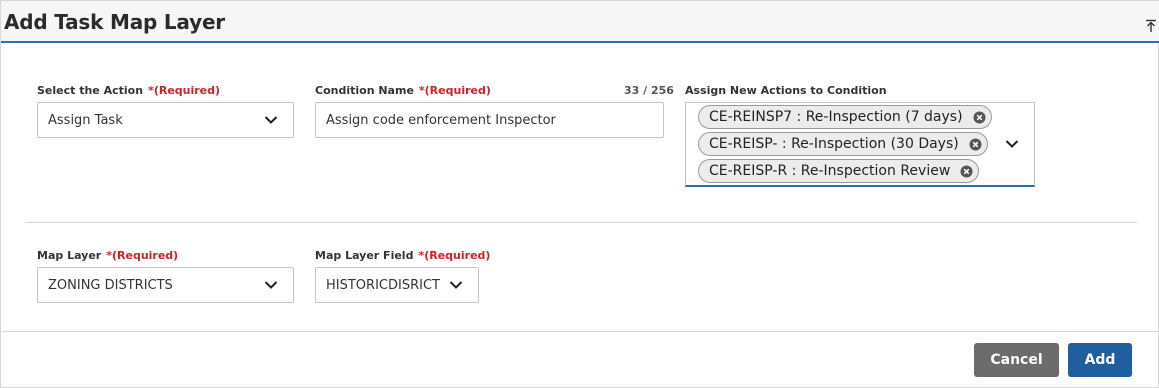 The width and height of the screenshot is (1159, 388). I want to click on map-layer-select-value: ZONING DISTRICTS, so click(110, 285).